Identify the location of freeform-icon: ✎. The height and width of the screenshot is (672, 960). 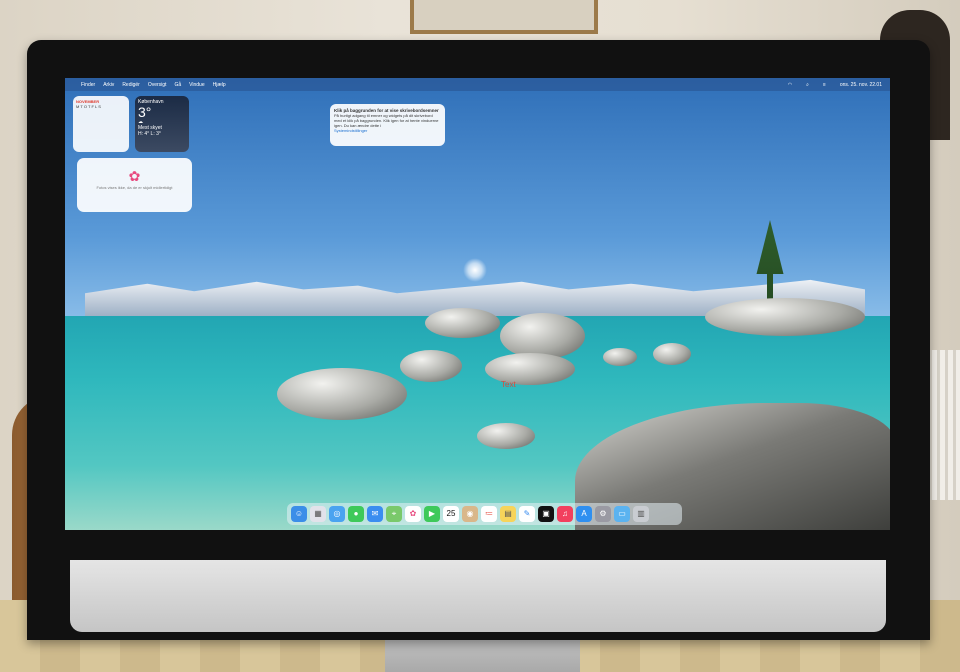
(527, 514).